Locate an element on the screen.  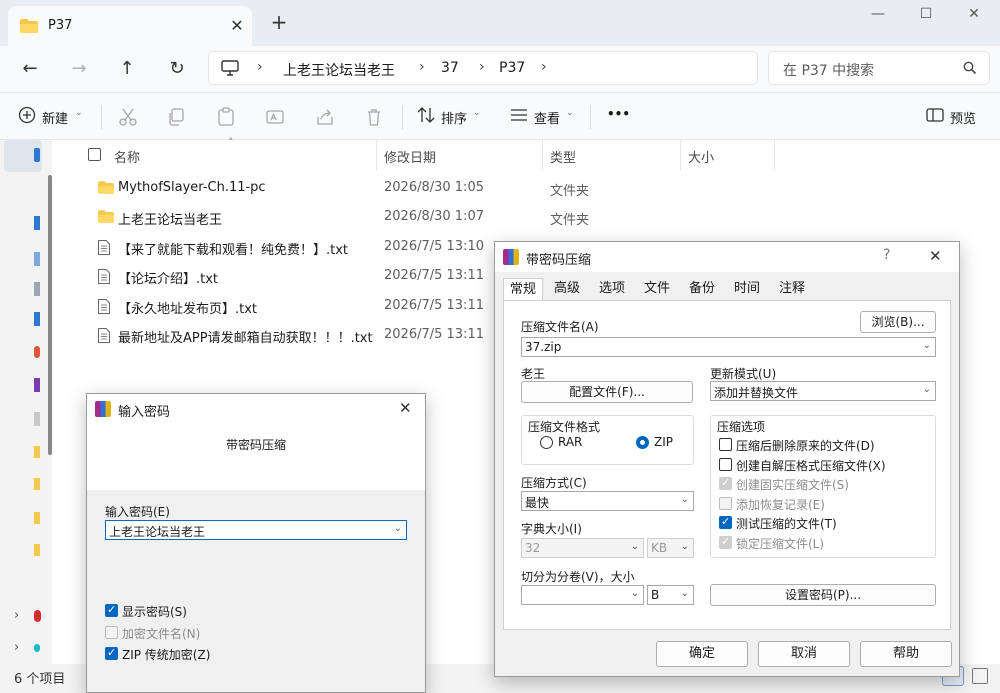
zip-legacy-encryption-checkbox is located at coordinates (111, 653).